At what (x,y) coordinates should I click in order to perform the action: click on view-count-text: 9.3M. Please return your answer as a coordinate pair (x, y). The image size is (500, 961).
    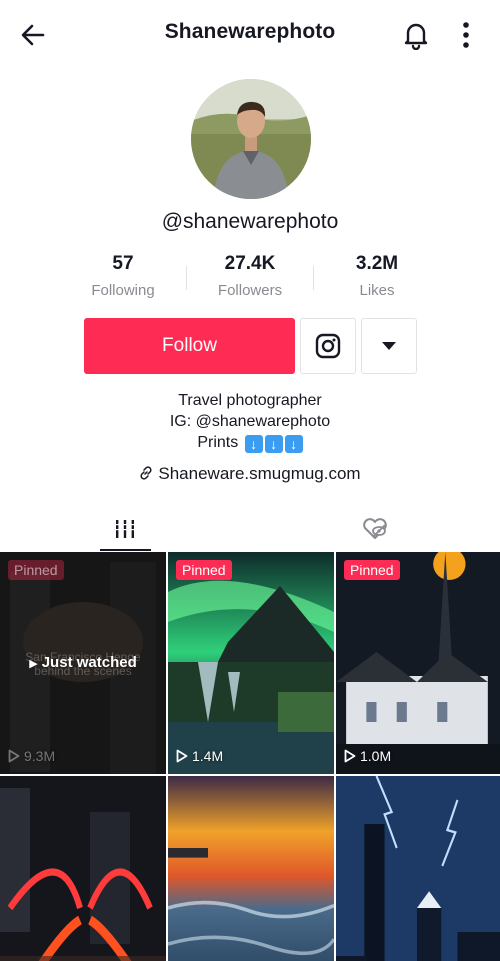
    Looking at the image, I should click on (40, 756).